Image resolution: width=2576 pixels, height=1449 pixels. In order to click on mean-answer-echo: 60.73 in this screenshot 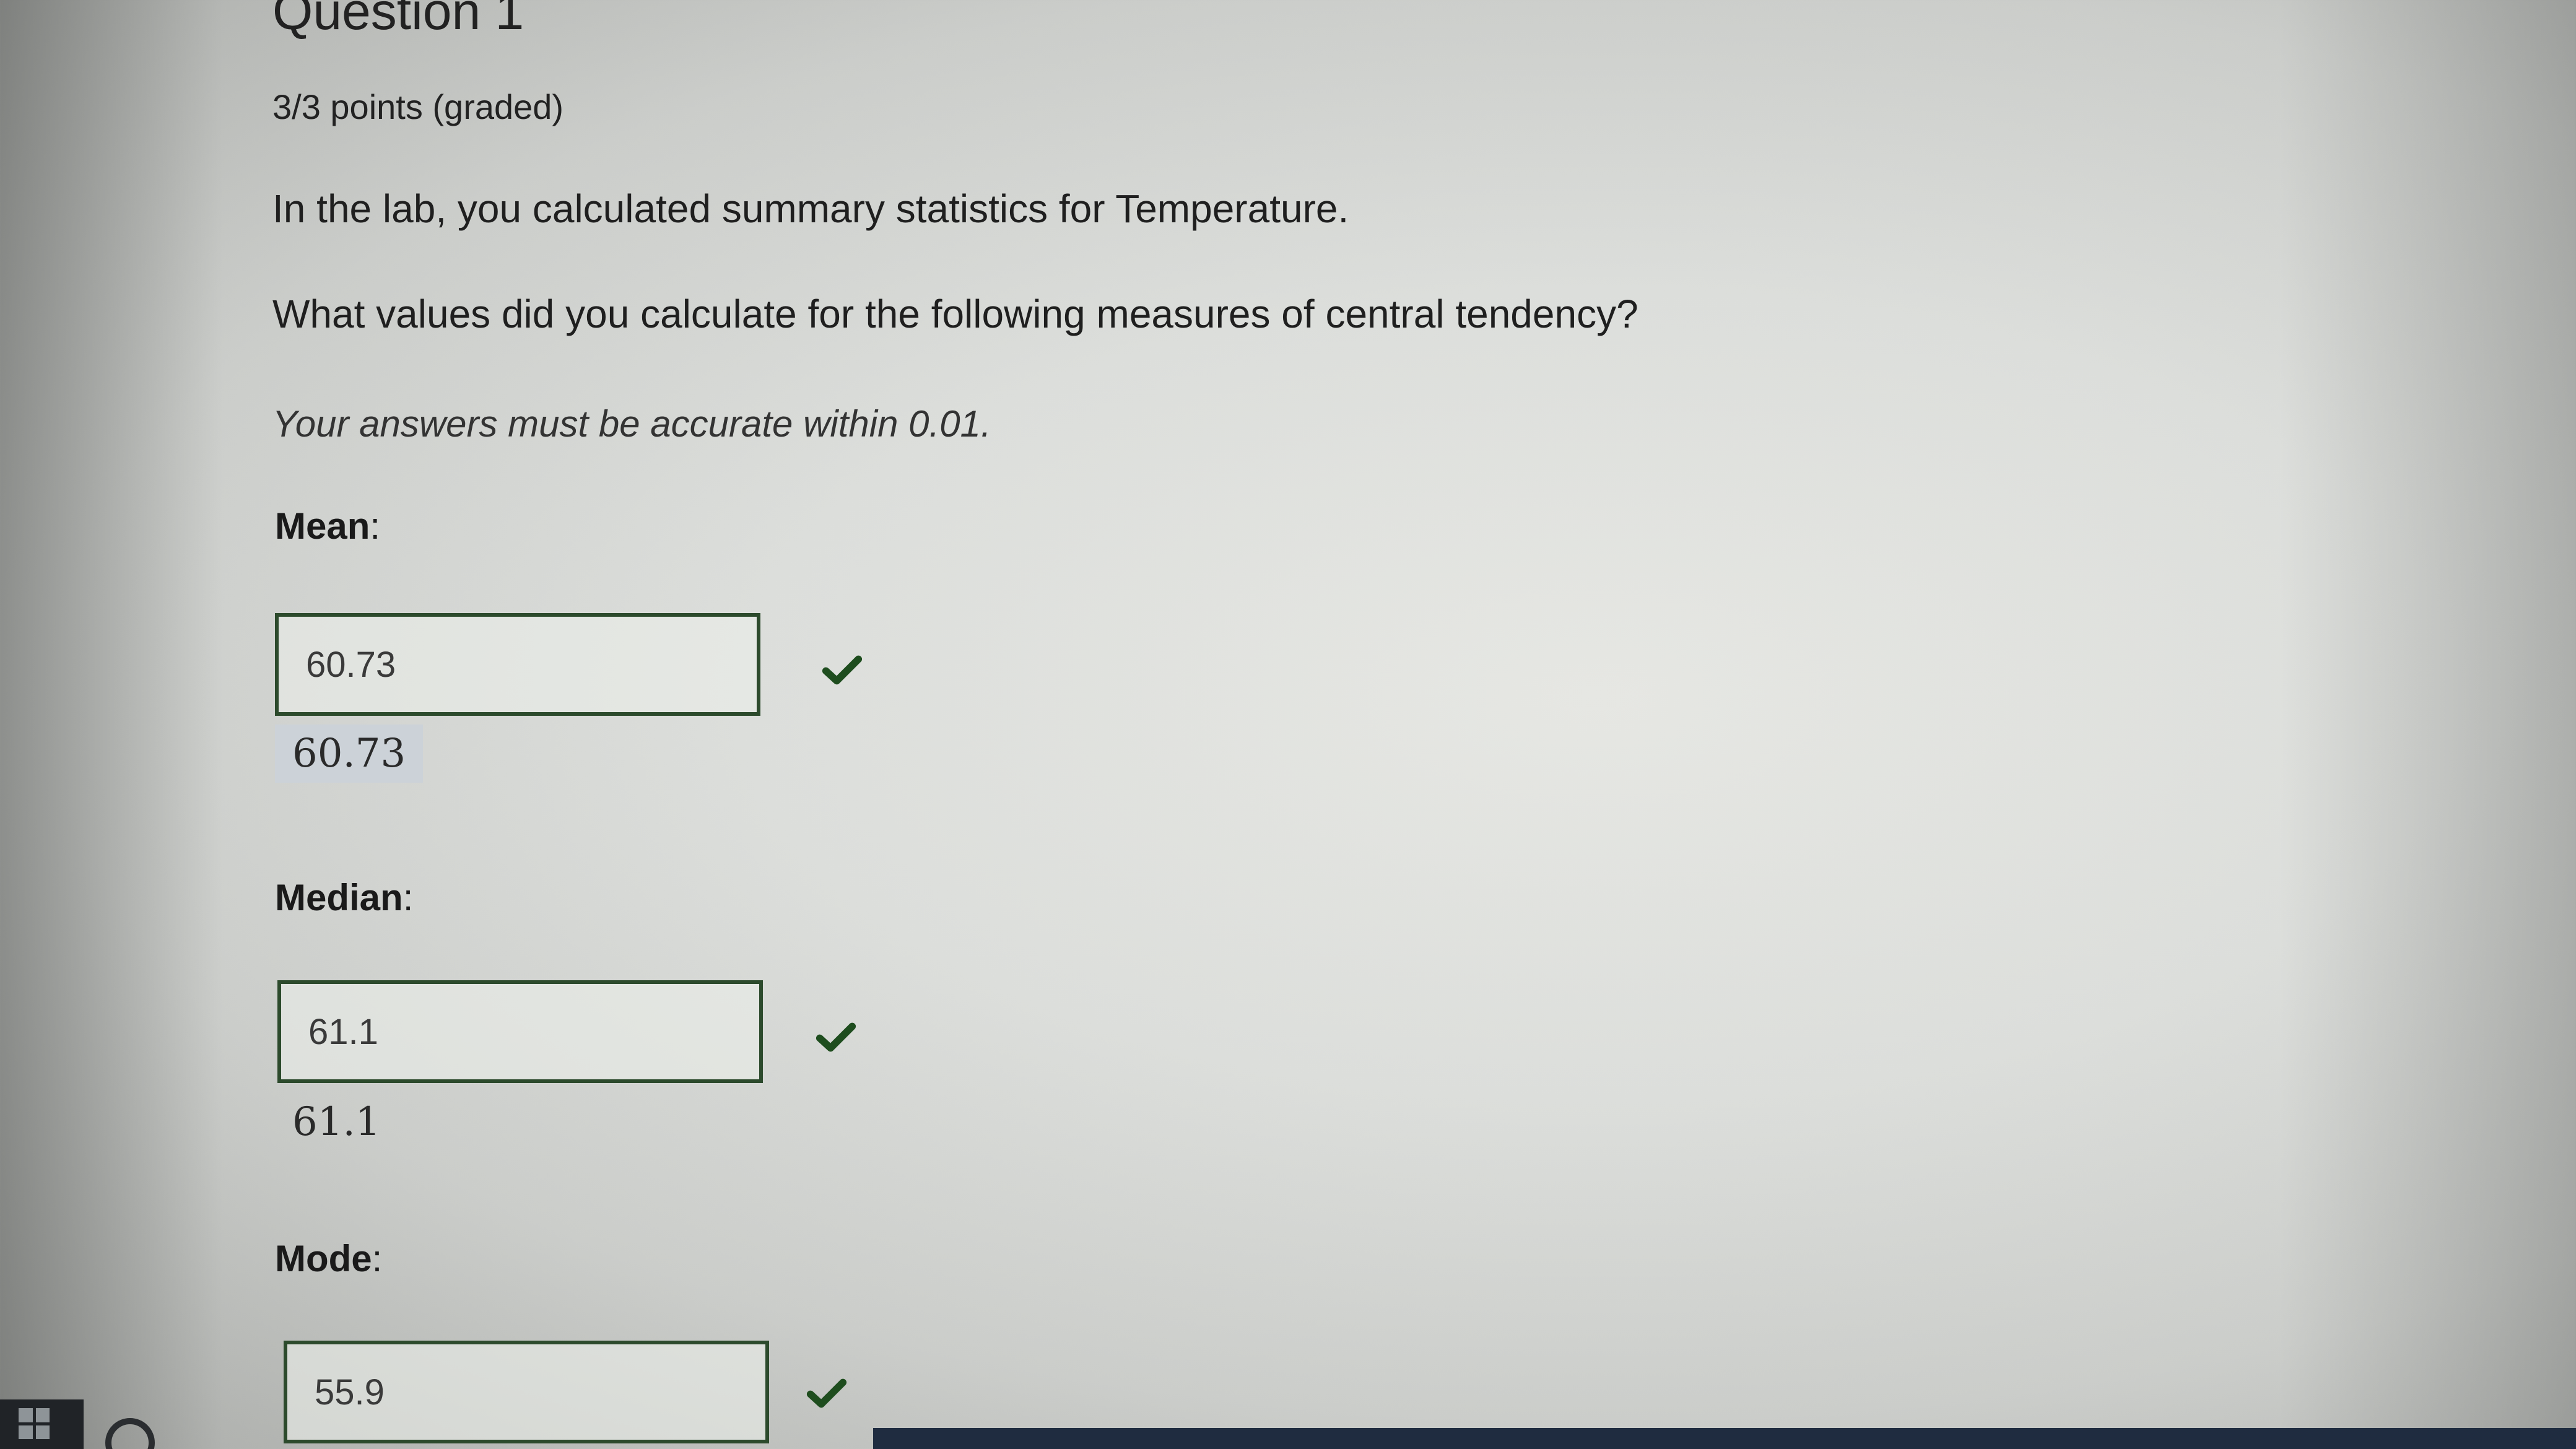, I will do `click(349, 753)`.